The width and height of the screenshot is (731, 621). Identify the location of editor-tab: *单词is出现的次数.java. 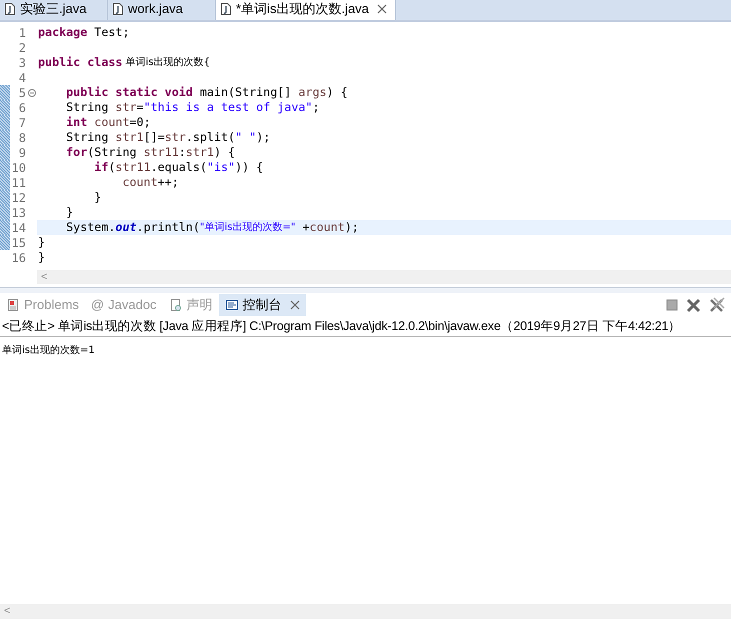
(306, 10).